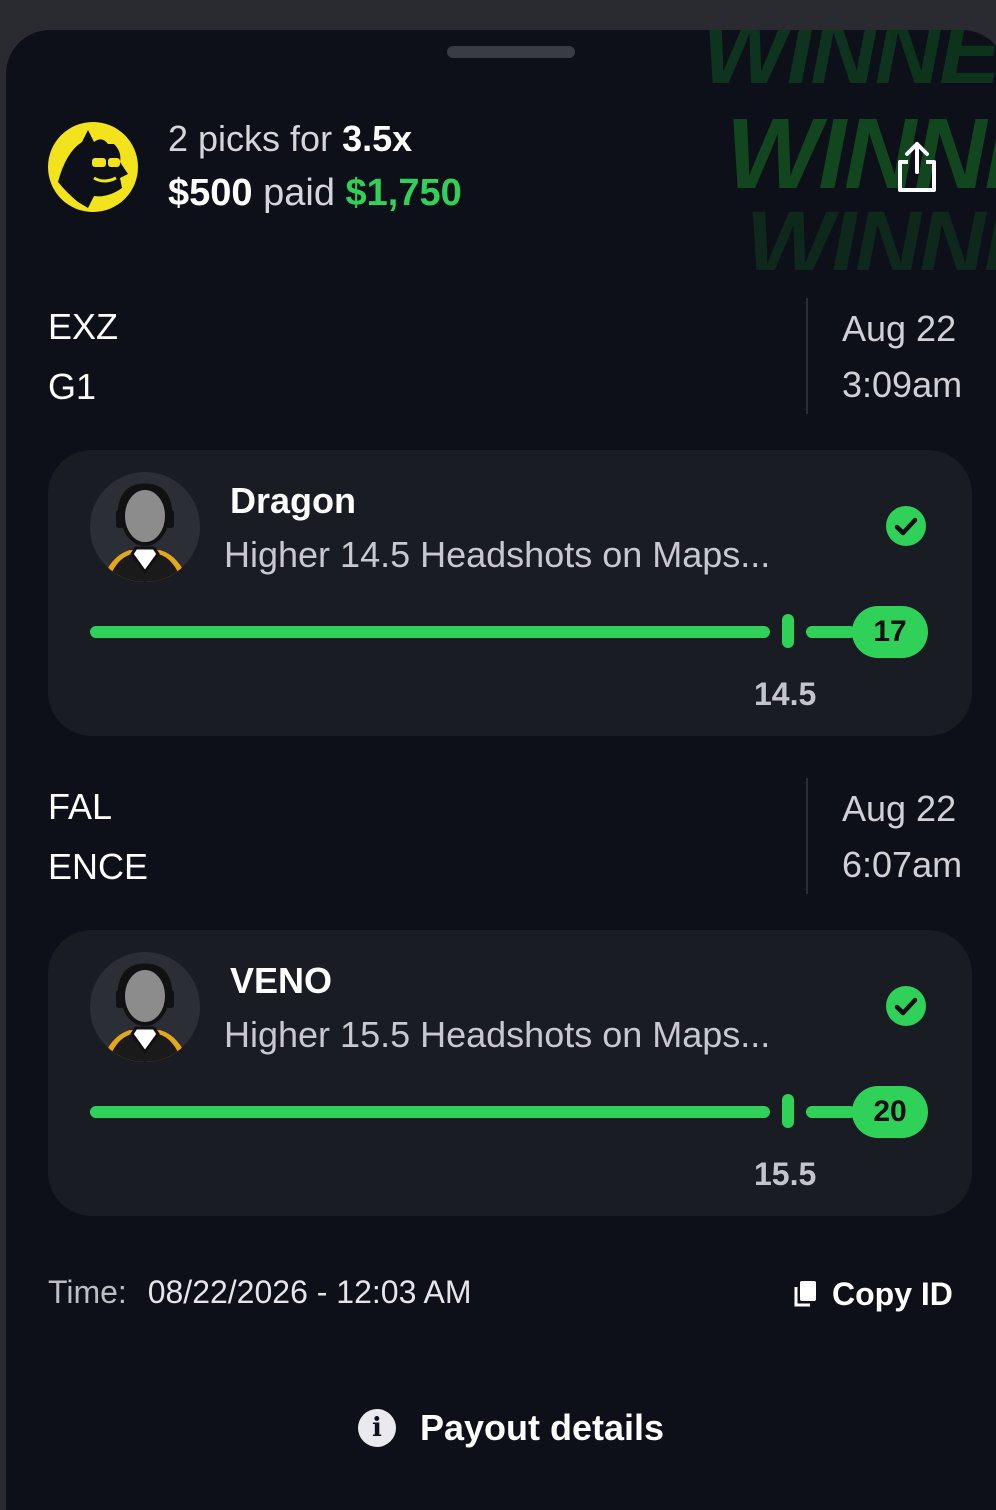 The height and width of the screenshot is (1510, 996). I want to click on line-value: 15.5, so click(785, 1174).